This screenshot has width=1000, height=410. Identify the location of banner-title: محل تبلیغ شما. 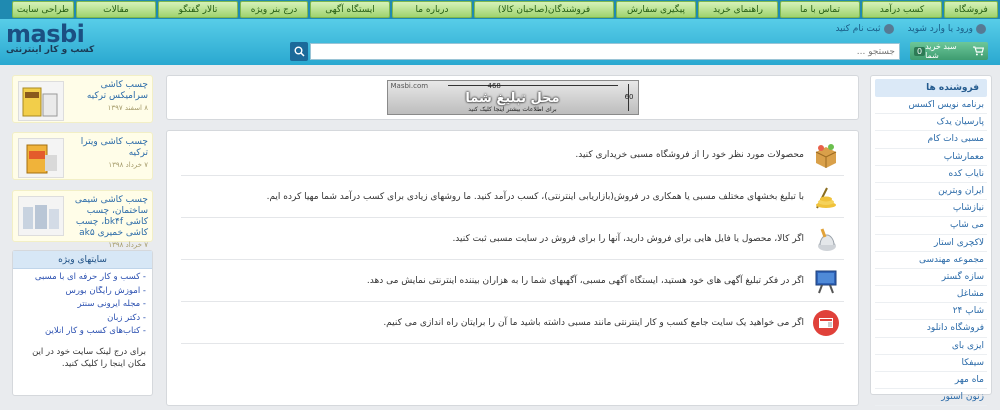
(512, 98).